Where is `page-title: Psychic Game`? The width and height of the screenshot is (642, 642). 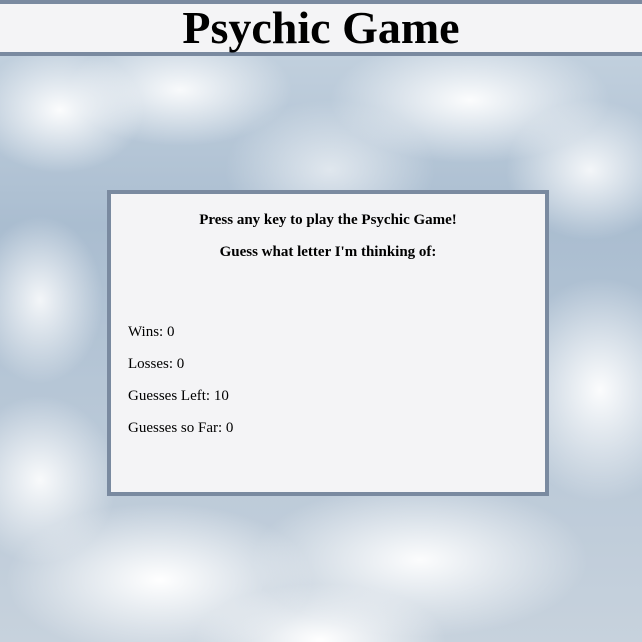
page-title: Psychic Game is located at coordinates (321, 27).